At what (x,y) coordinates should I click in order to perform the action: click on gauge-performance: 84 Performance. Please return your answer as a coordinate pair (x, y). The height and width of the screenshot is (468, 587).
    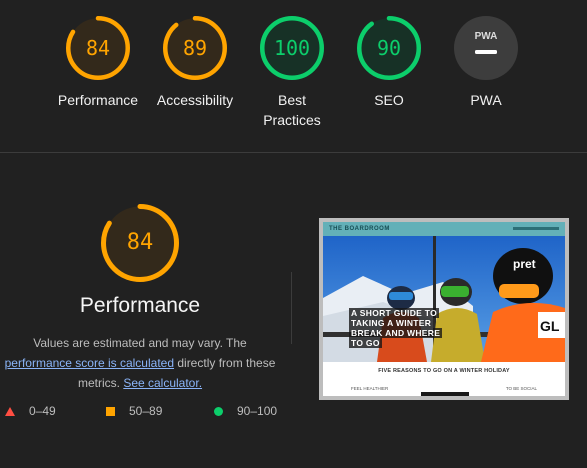
    Looking at the image, I should click on (98, 63).